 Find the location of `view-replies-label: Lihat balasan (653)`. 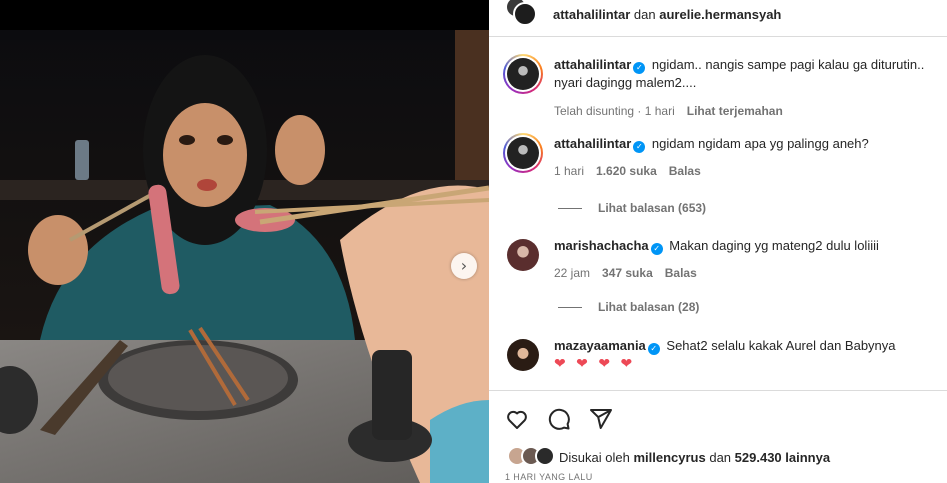

view-replies-label: Lihat balasan (653) is located at coordinates (652, 208).